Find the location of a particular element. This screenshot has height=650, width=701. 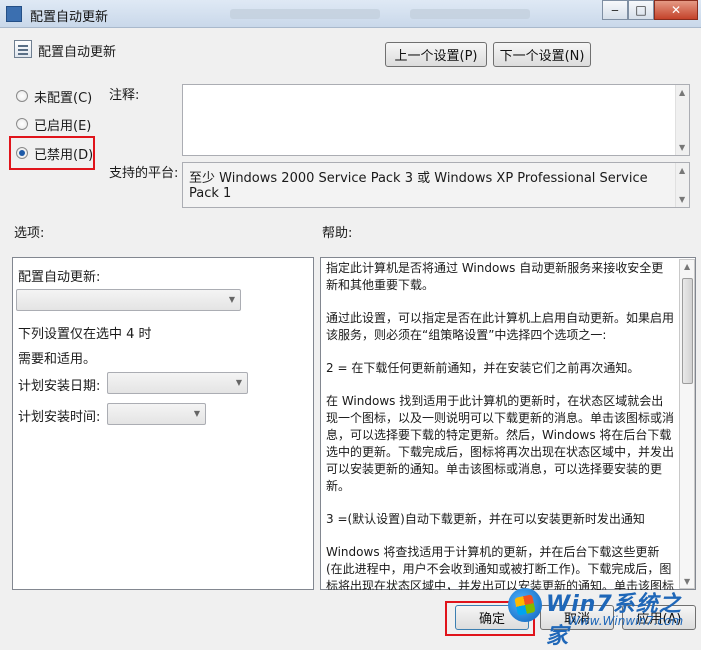

window-title: 配置自动更新 is located at coordinates (69, 17).